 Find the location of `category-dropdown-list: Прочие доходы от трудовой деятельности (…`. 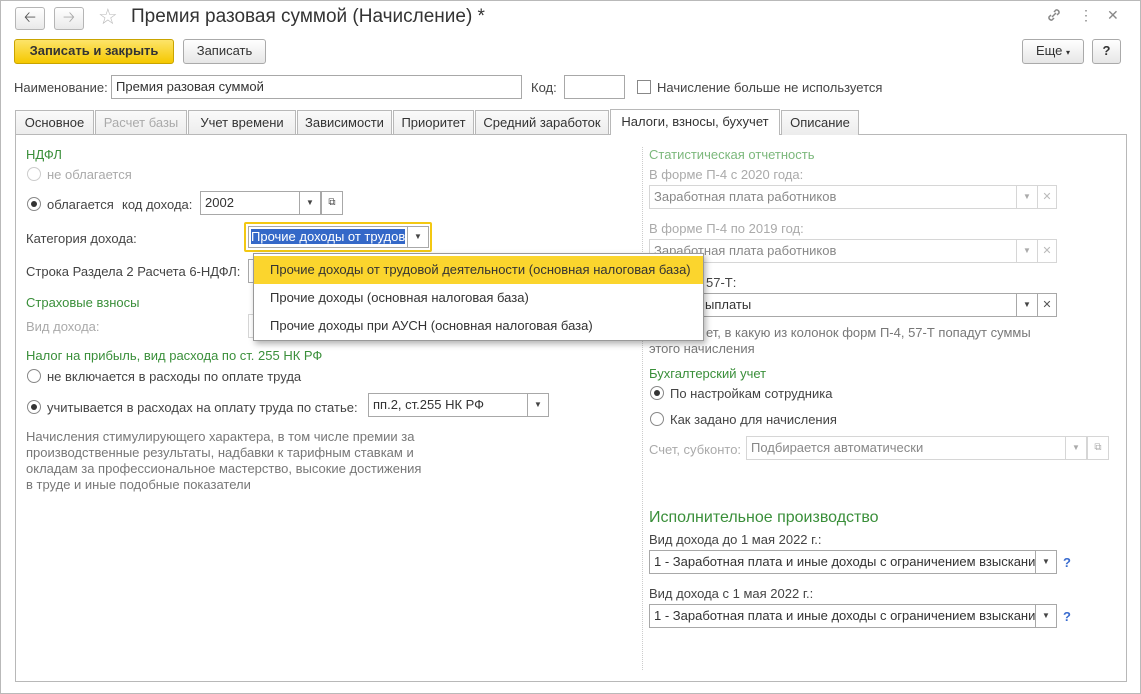

category-dropdown-list: Прочие доходы от трудовой деятельности (… is located at coordinates (478, 297).